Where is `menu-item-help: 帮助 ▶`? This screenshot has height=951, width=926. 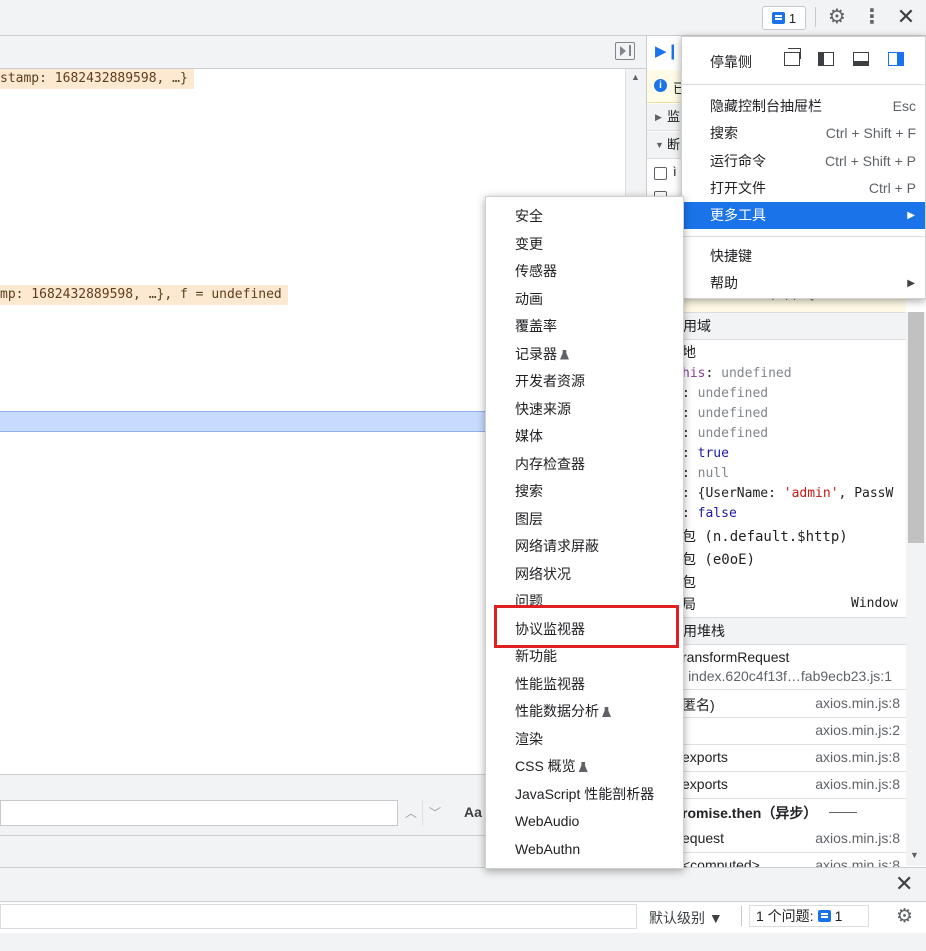
menu-item-help: 帮助 ▶ is located at coordinates (803, 283).